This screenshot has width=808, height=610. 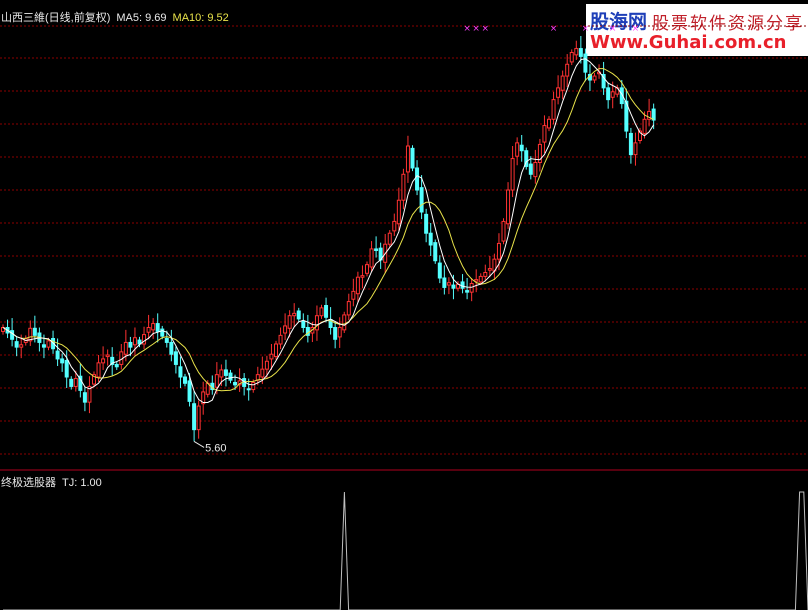 What do you see at coordinates (210, 447) in the screenshot?
I see `min-price-marker: 5.60` at bounding box center [210, 447].